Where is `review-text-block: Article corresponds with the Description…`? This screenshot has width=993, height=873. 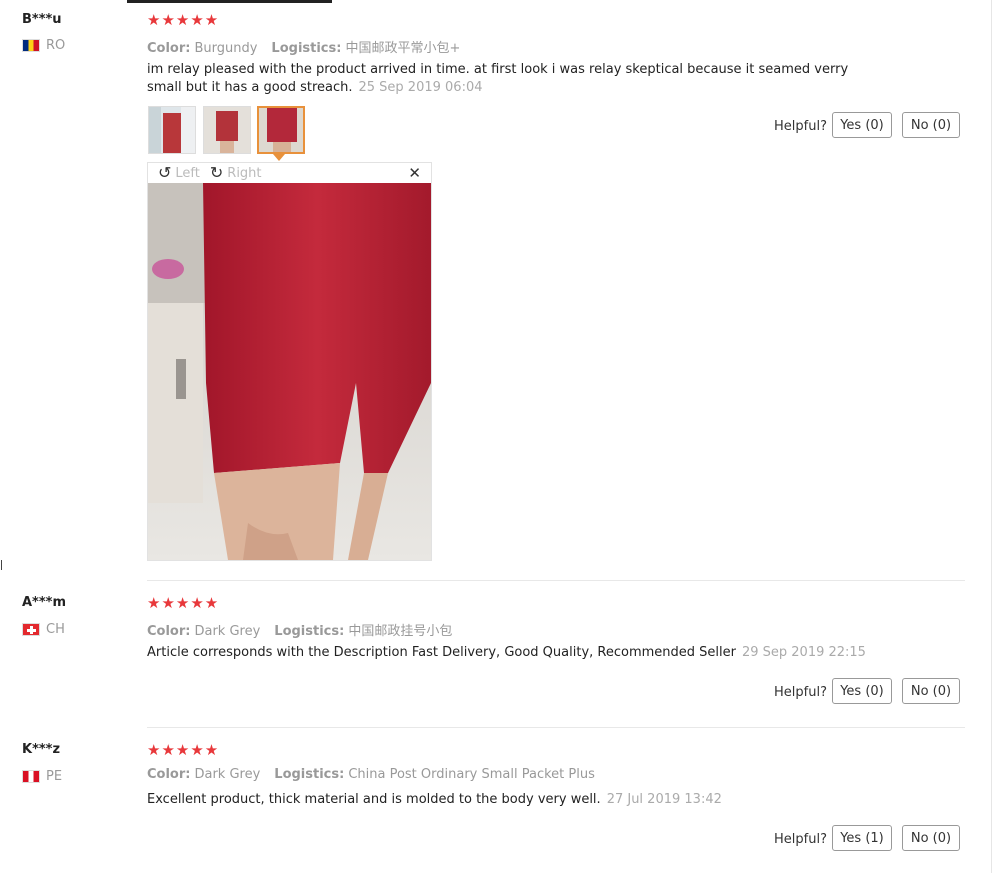
review-text-block: Article corresponds with the Description… is located at coordinates (527, 653).